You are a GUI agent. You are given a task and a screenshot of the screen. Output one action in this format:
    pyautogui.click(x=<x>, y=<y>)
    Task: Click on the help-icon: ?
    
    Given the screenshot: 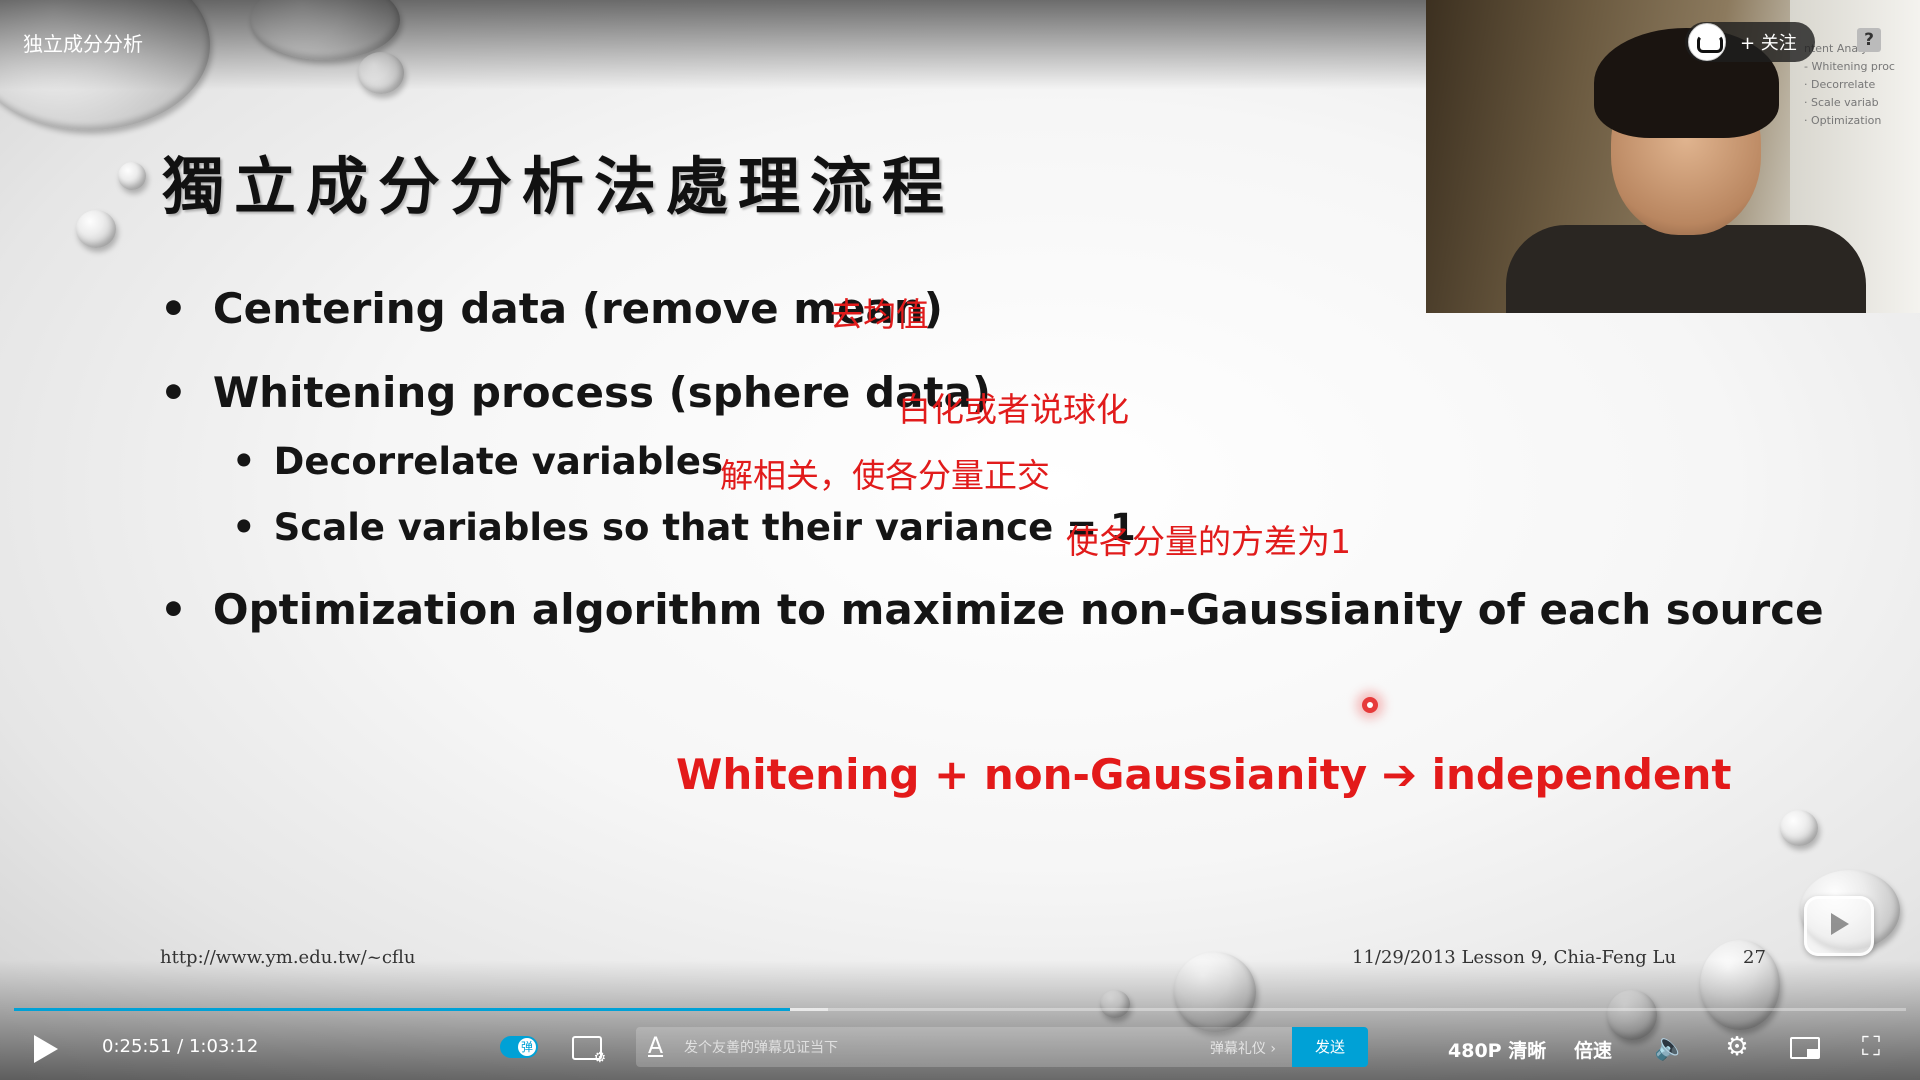 What is the action you would take?
    pyautogui.click(x=1869, y=40)
    